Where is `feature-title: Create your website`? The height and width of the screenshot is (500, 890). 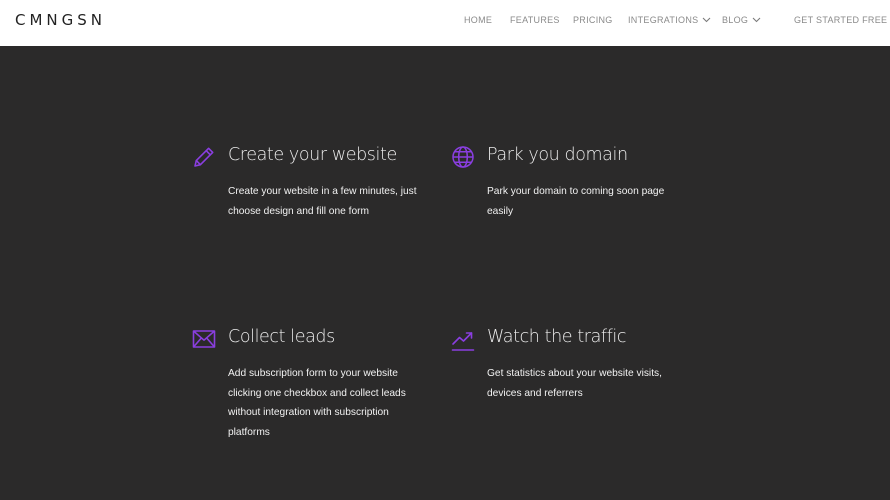
feature-title: Create your website is located at coordinates (312, 155).